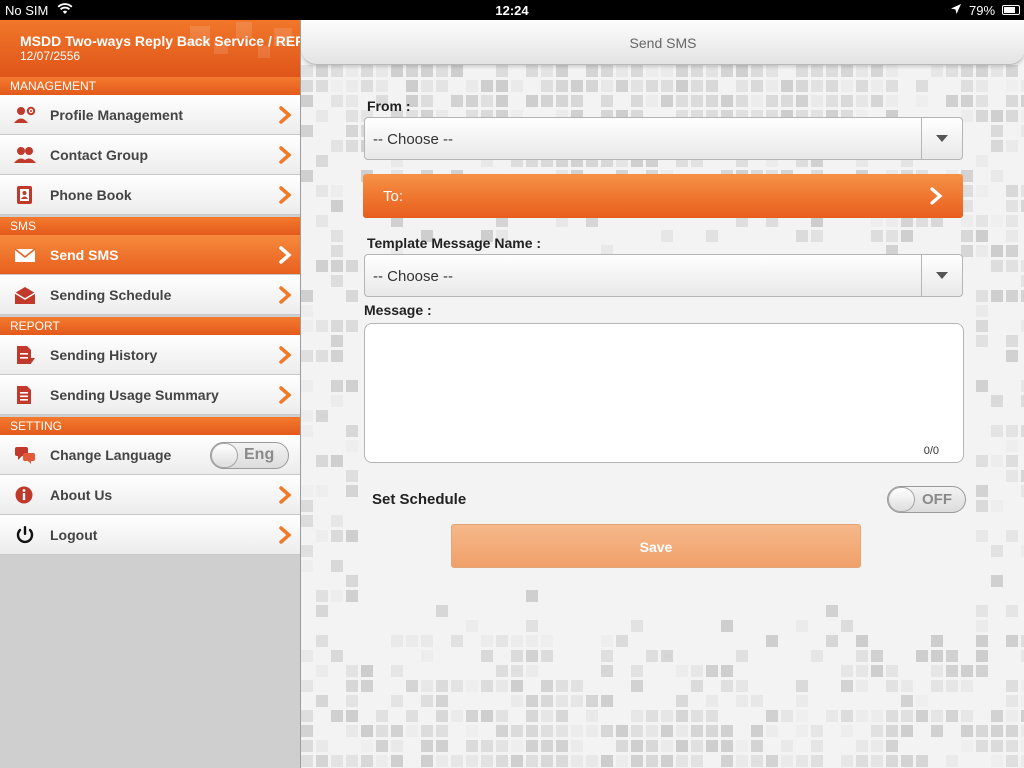 The width and height of the screenshot is (1024, 768). Describe the element at coordinates (150, 355) in the screenshot. I see `sidebar-item-sending-history: Sending History` at that location.